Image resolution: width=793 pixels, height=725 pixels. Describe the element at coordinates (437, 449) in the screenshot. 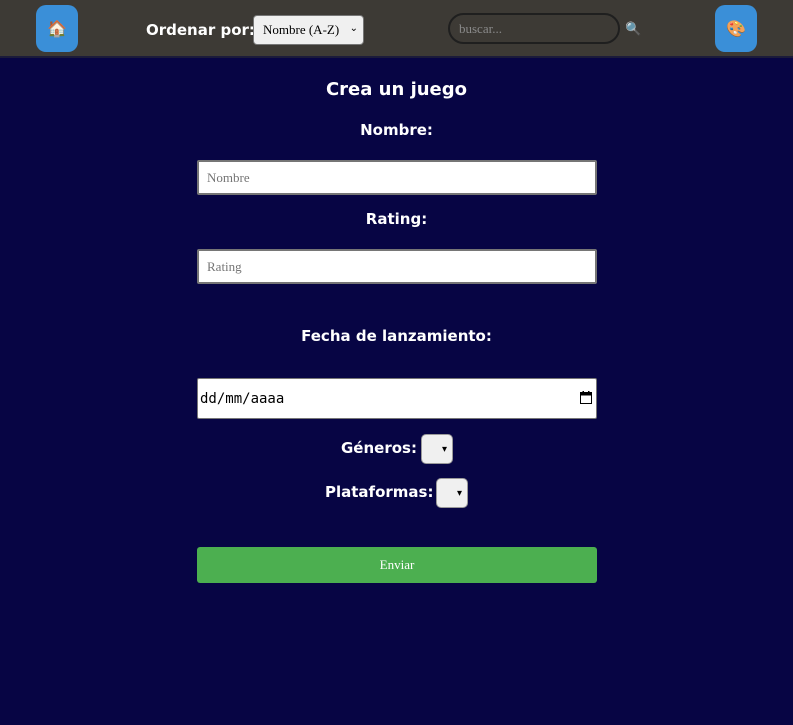

I see `generos-select: ▾` at that location.